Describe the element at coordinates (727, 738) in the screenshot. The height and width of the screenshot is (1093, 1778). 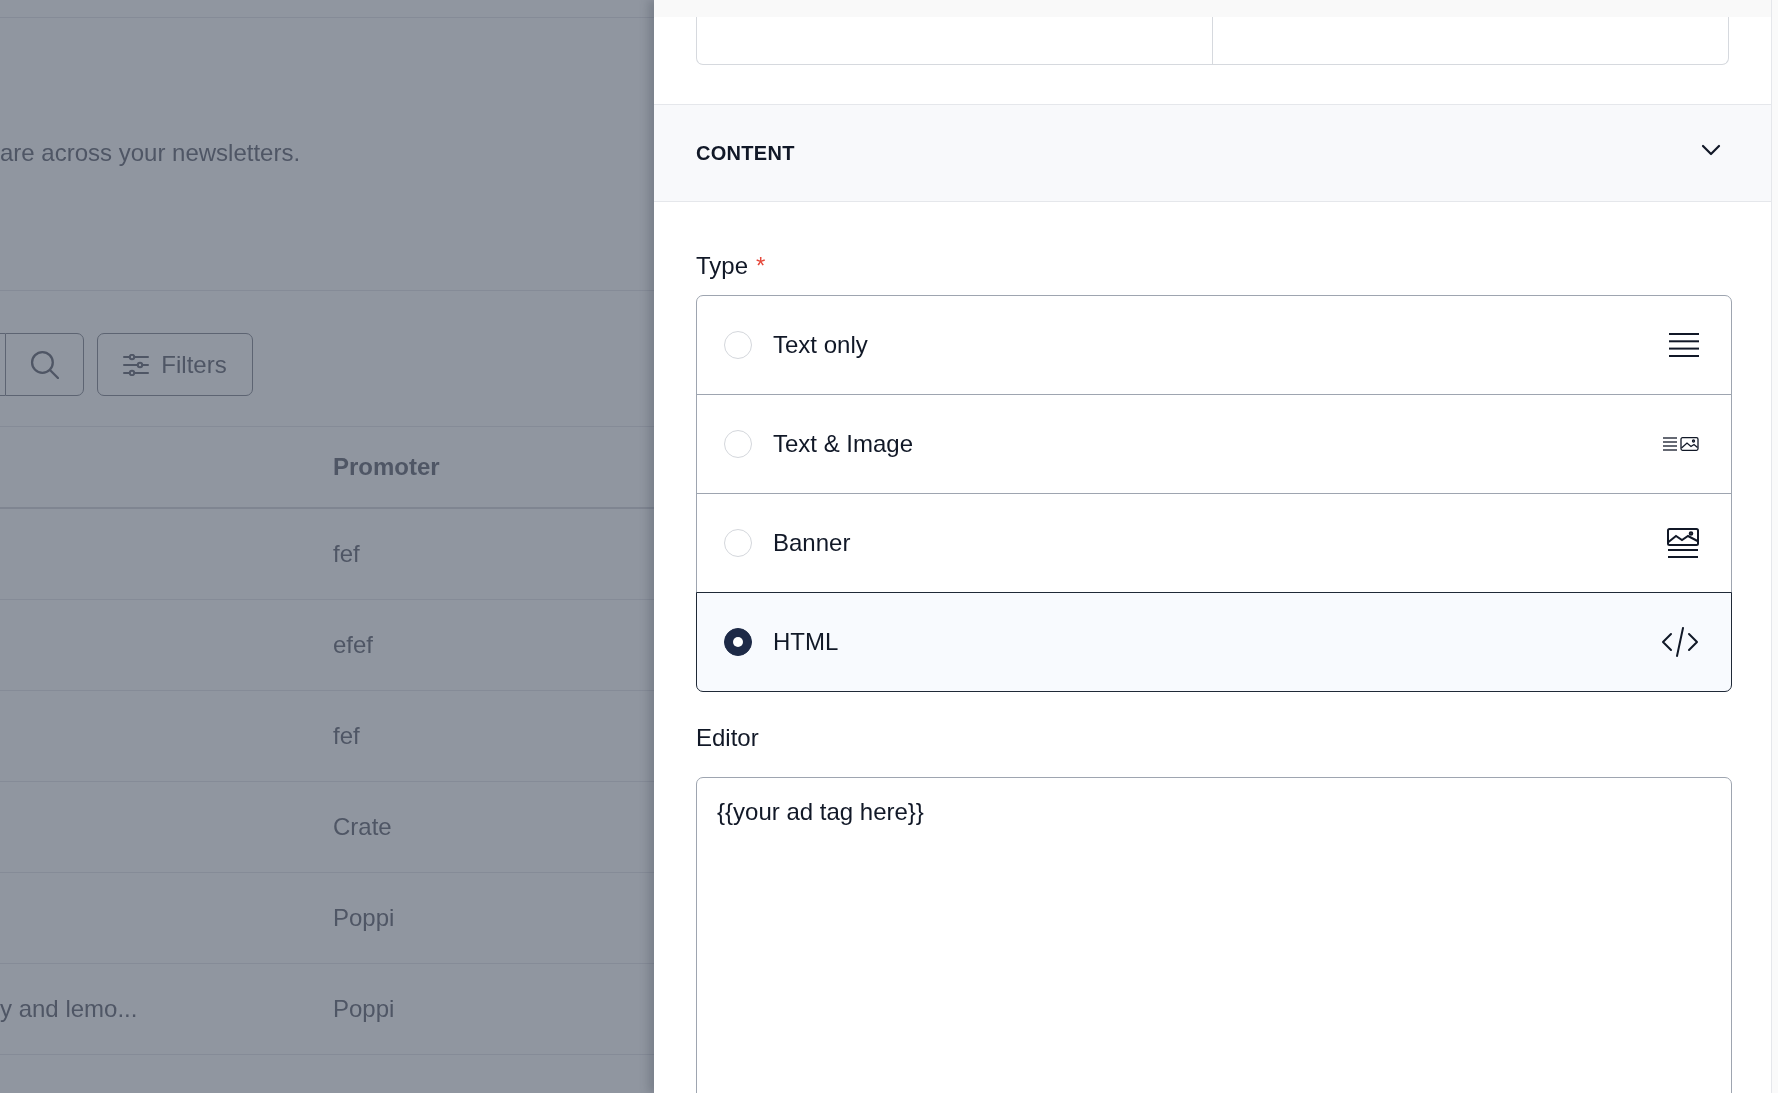
I see `field-label: Editor` at that location.